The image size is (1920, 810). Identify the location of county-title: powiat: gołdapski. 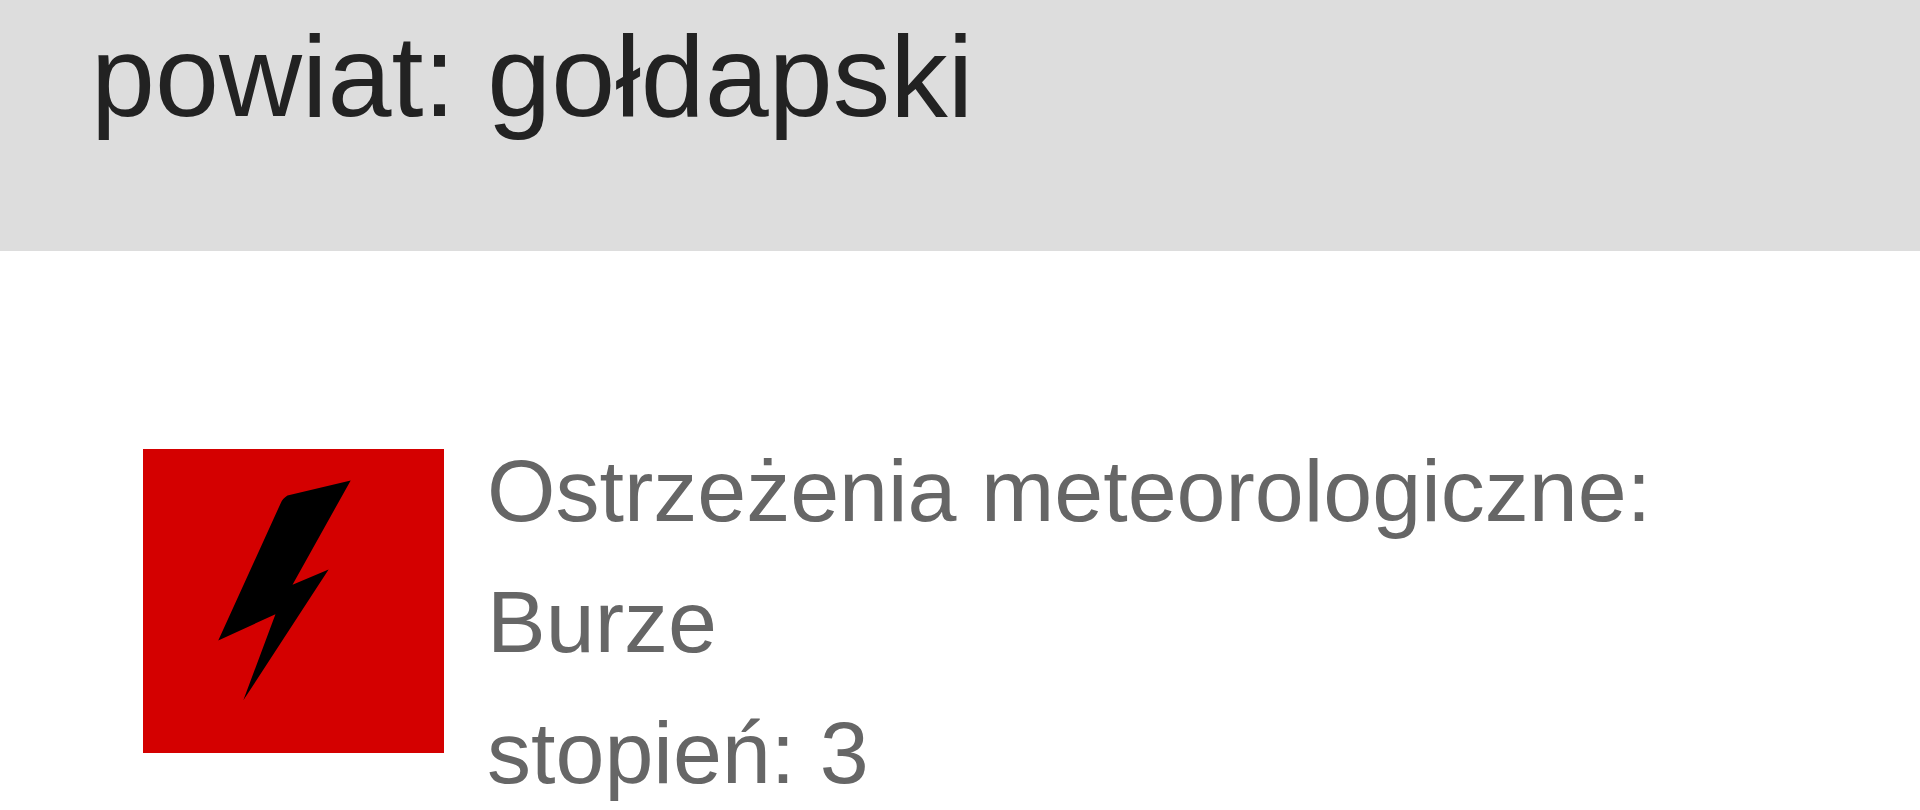
(532, 76).